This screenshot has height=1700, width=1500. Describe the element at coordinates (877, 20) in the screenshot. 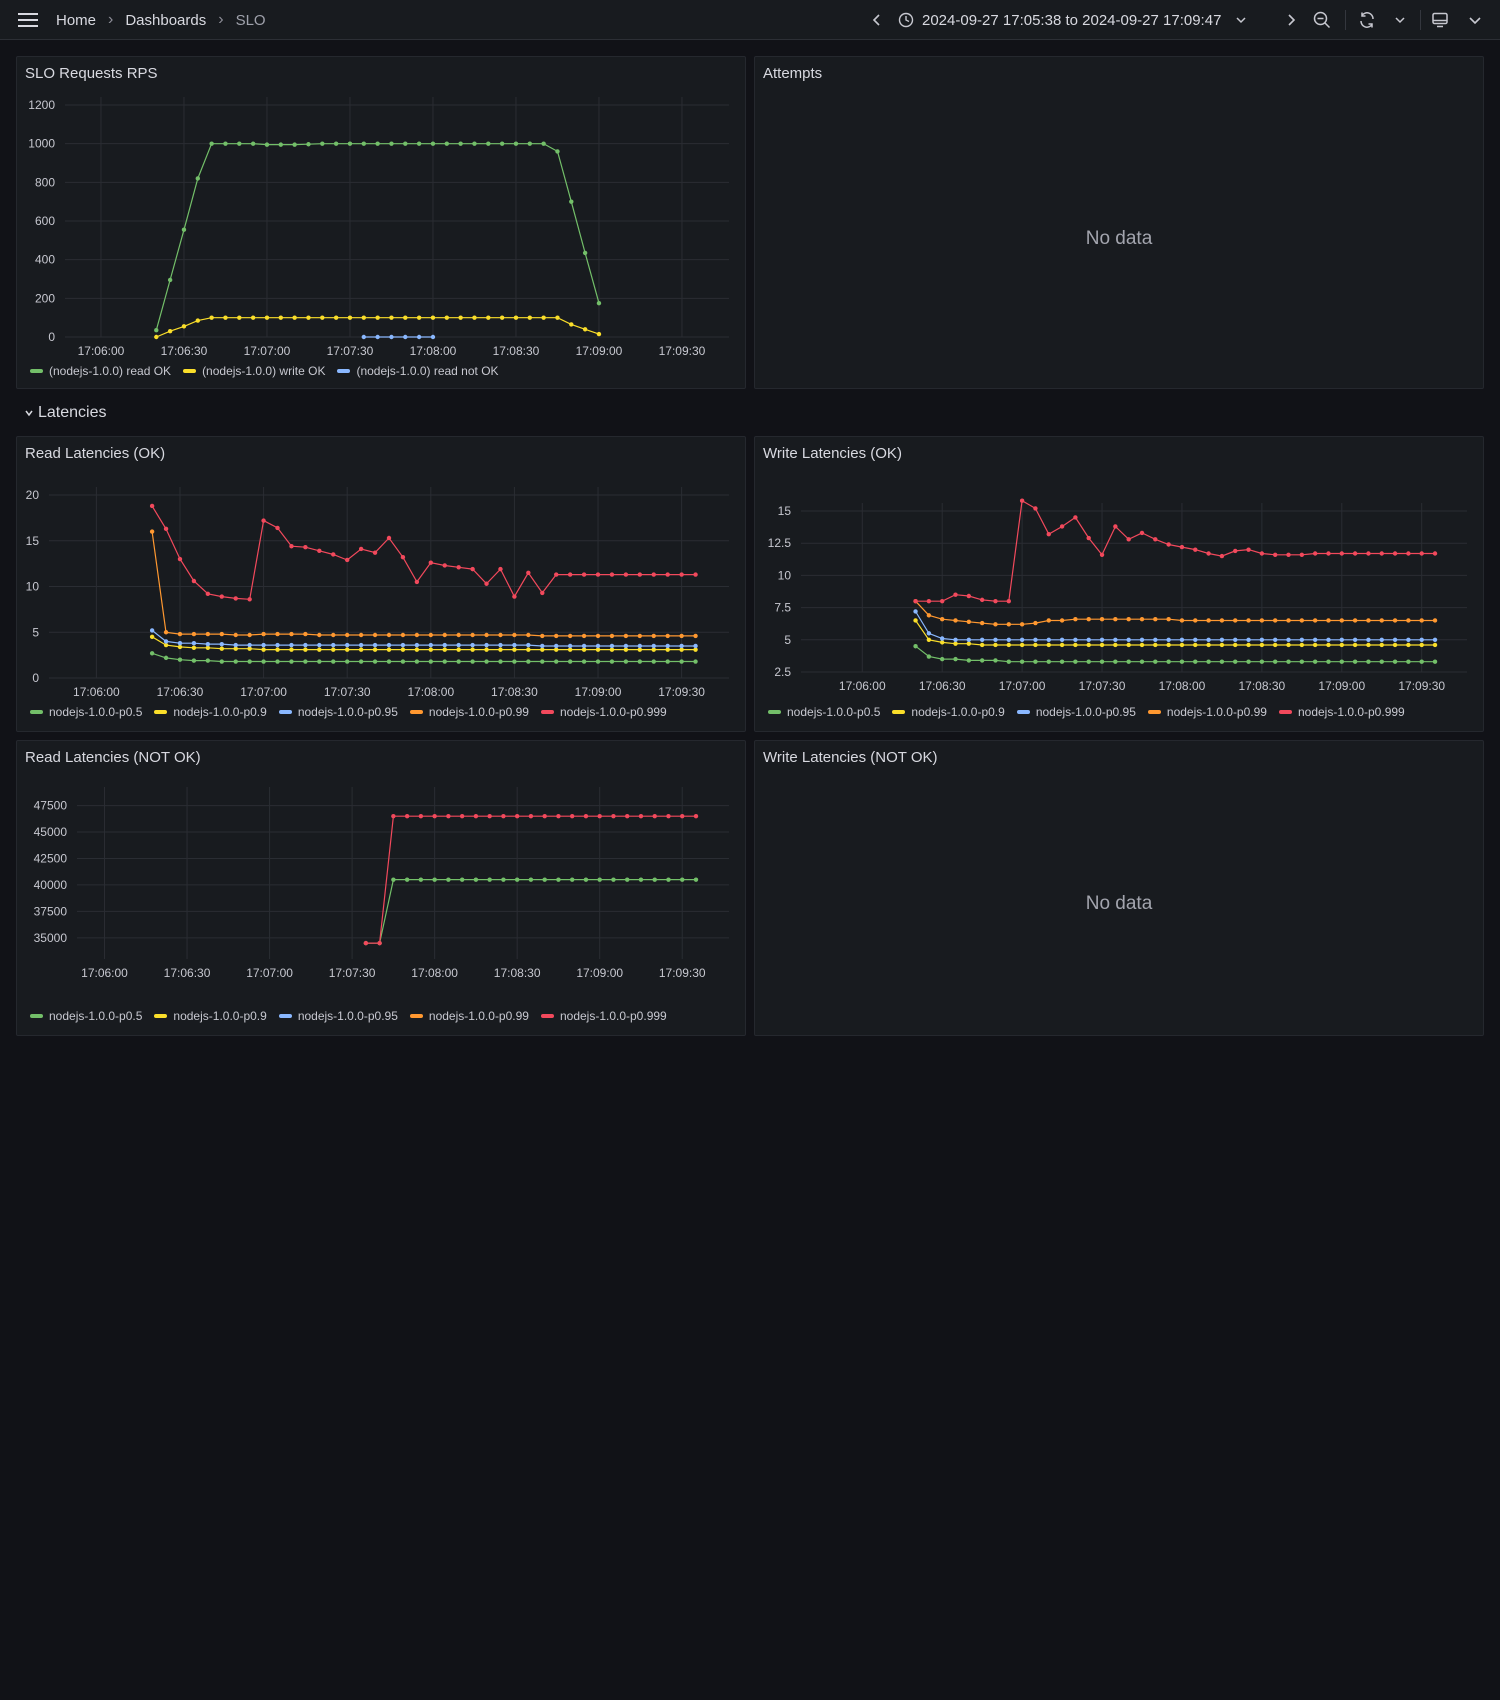

I see `time-range-back-button` at that location.